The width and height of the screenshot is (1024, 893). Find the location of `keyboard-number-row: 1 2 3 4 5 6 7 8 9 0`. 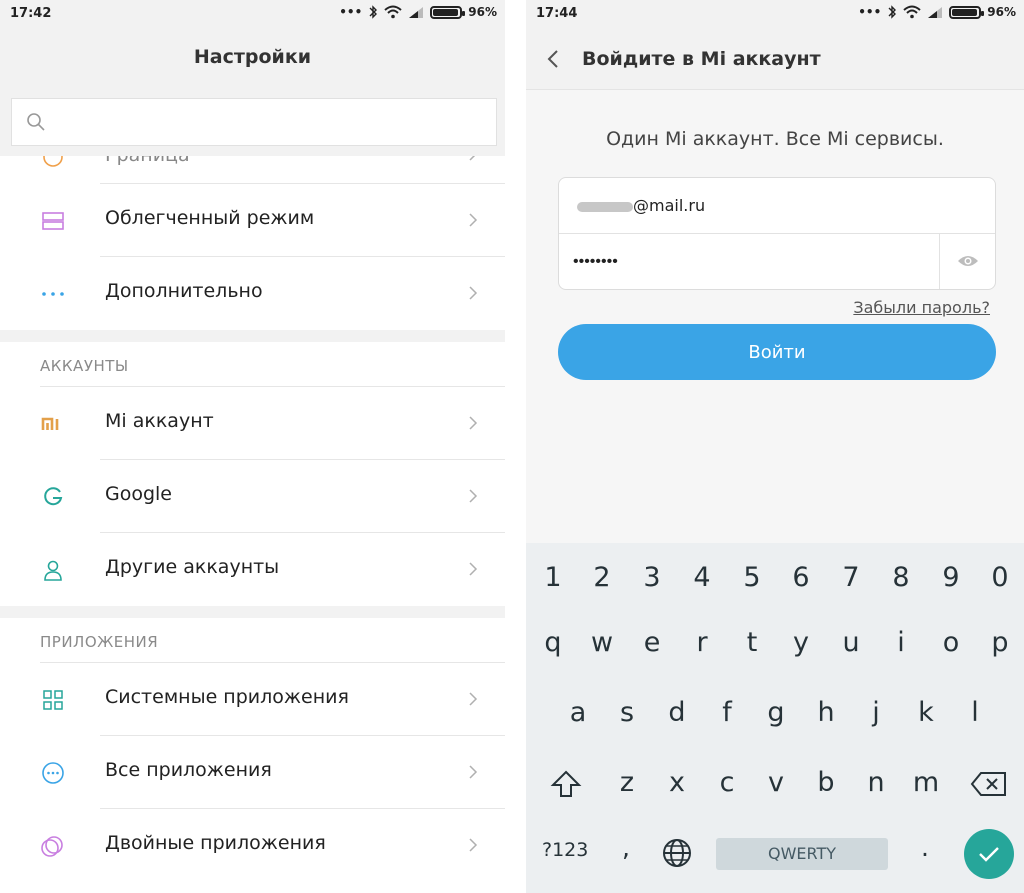

keyboard-number-row: 1 2 3 4 5 6 7 8 9 0 is located at coordinates (775, 578).